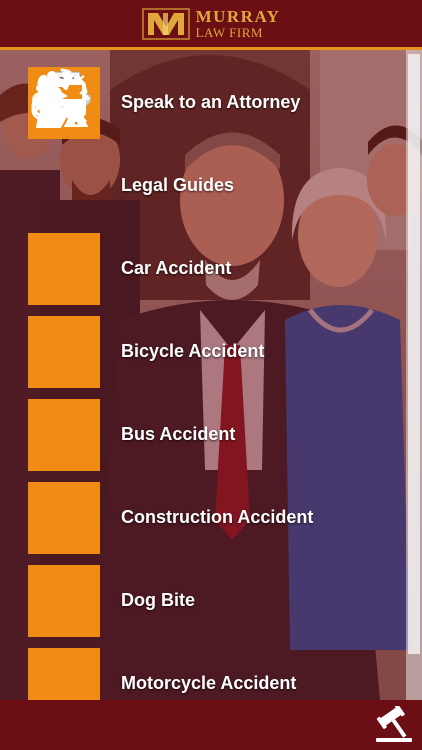  I want to click on book-icon, so click(64, 146).